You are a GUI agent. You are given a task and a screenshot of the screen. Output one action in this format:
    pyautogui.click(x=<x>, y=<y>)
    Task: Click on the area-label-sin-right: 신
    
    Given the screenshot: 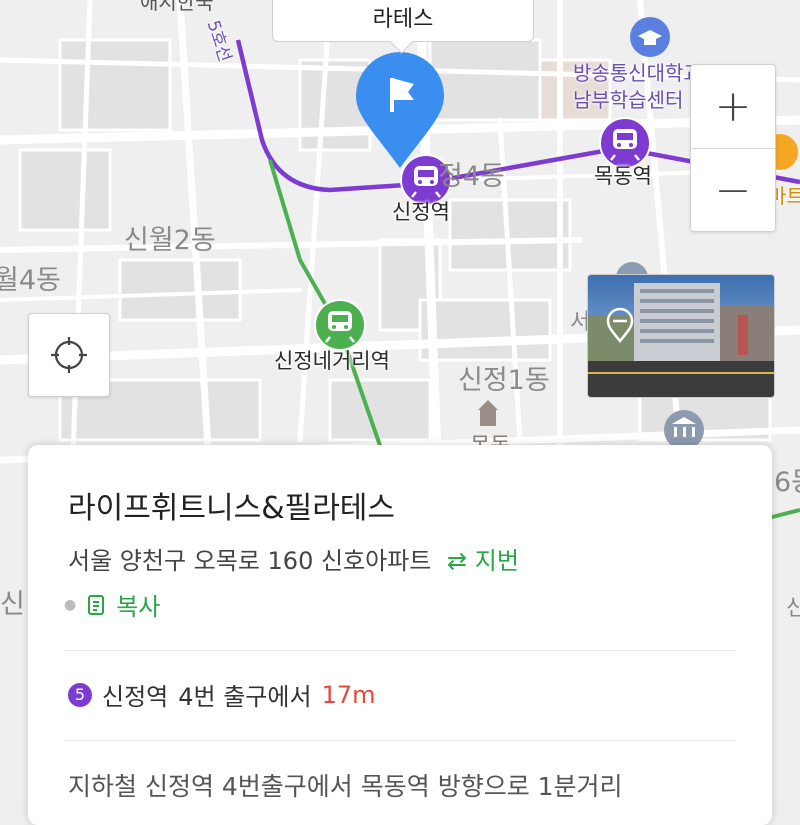 What is the action you would take?
    pyautogui.click(x=793, y=608)
    